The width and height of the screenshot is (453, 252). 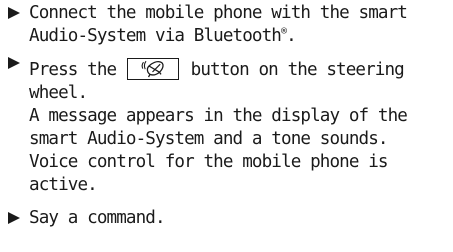 What do you see at coordinates (97, 218) in the screenshot?
I see `step-text-line: Say a command.` at bounding box center [97, 218].